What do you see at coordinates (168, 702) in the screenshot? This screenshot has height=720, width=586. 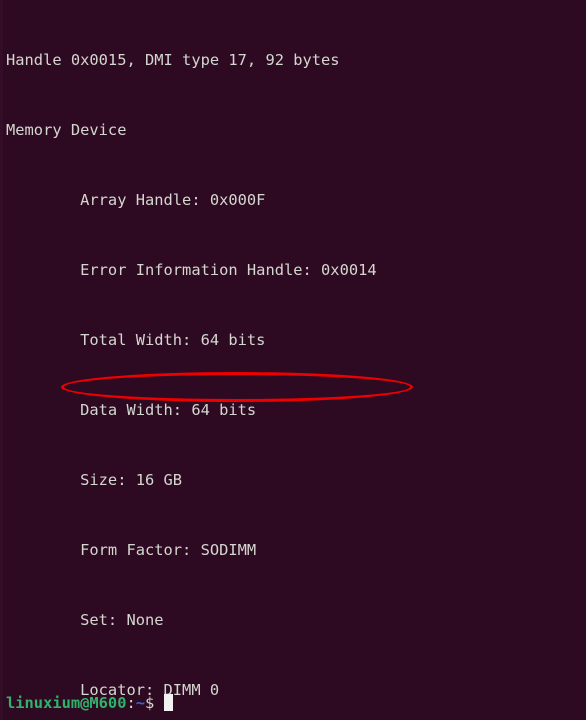 I see `text-cursor` at bounding box center [168, 702].